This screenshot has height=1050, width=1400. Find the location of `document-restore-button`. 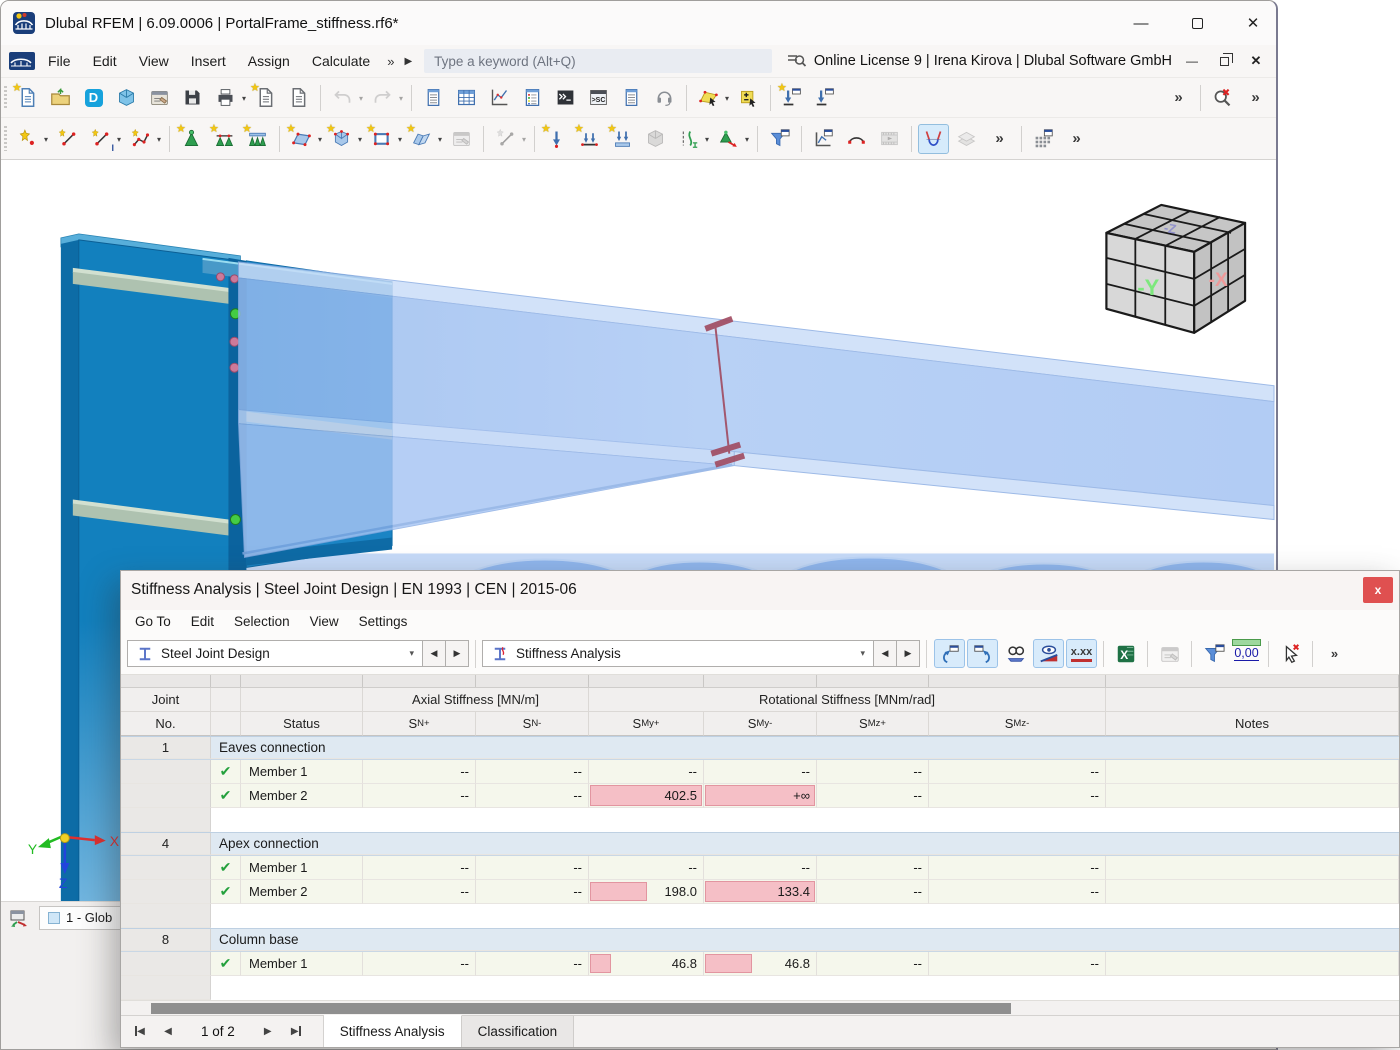

document-restore-button is located at coordinates (1224, 61).